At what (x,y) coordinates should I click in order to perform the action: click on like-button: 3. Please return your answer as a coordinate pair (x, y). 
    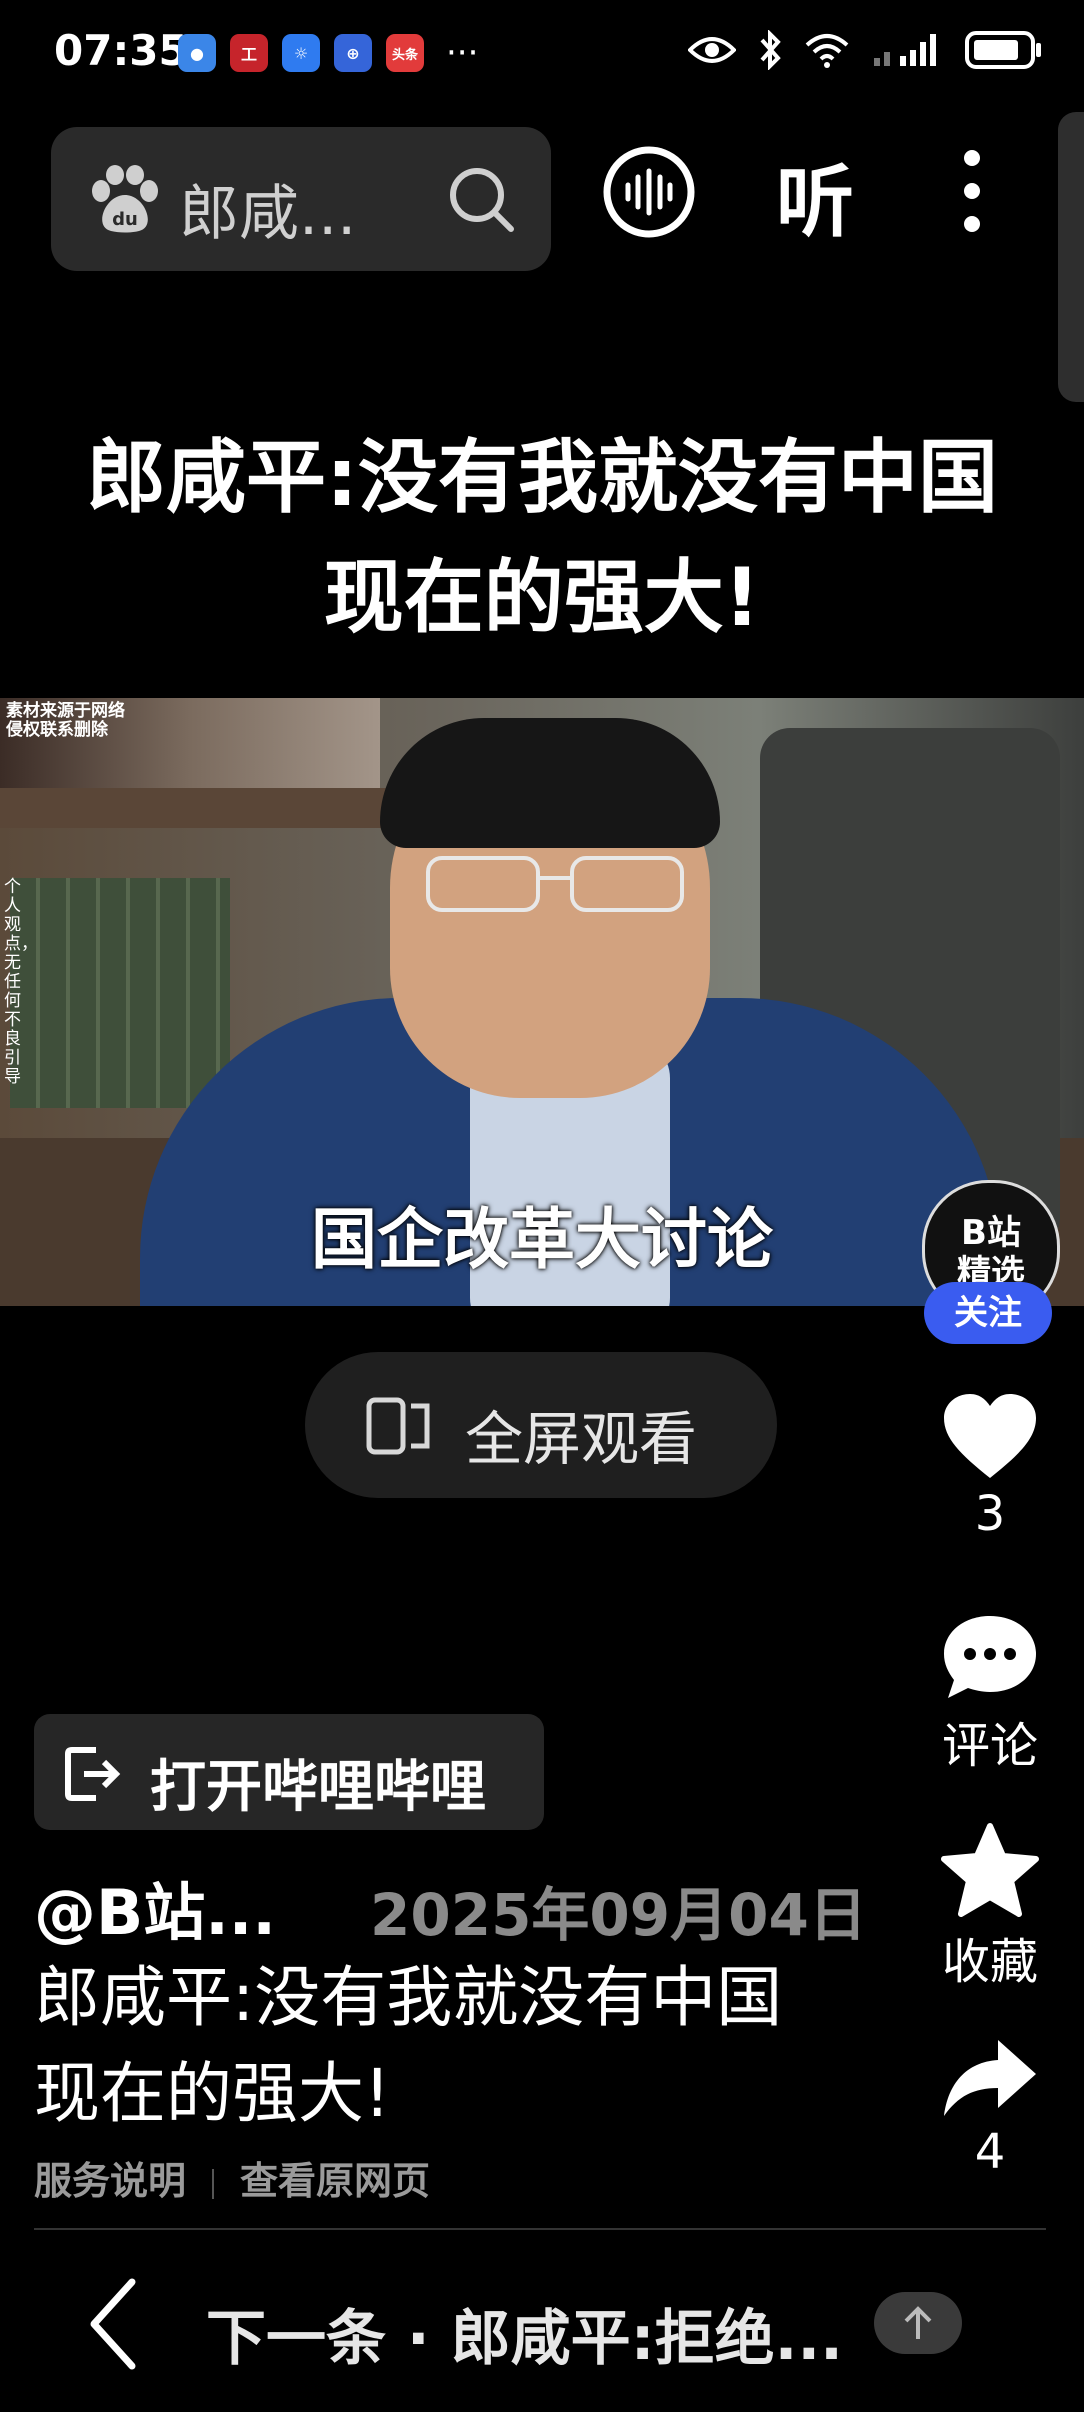
    Looking at the image, I should click on (990, 1467).